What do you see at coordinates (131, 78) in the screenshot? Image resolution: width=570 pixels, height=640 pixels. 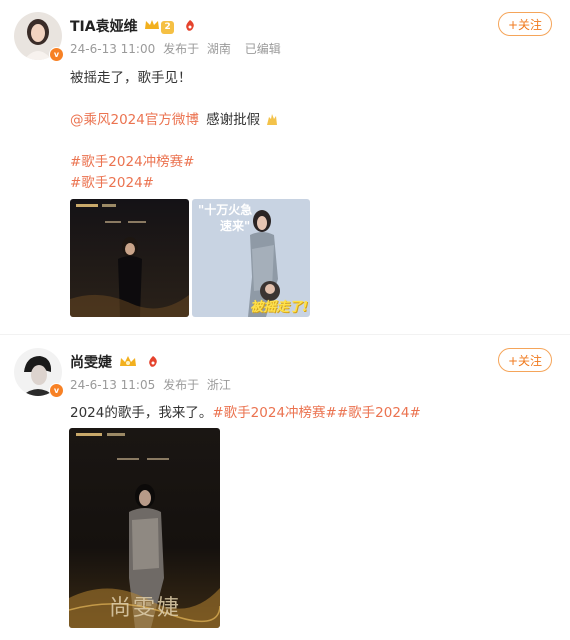 I see `post-text-line1: 被摇走了，歌手见！` at bounding box center [131, 78].